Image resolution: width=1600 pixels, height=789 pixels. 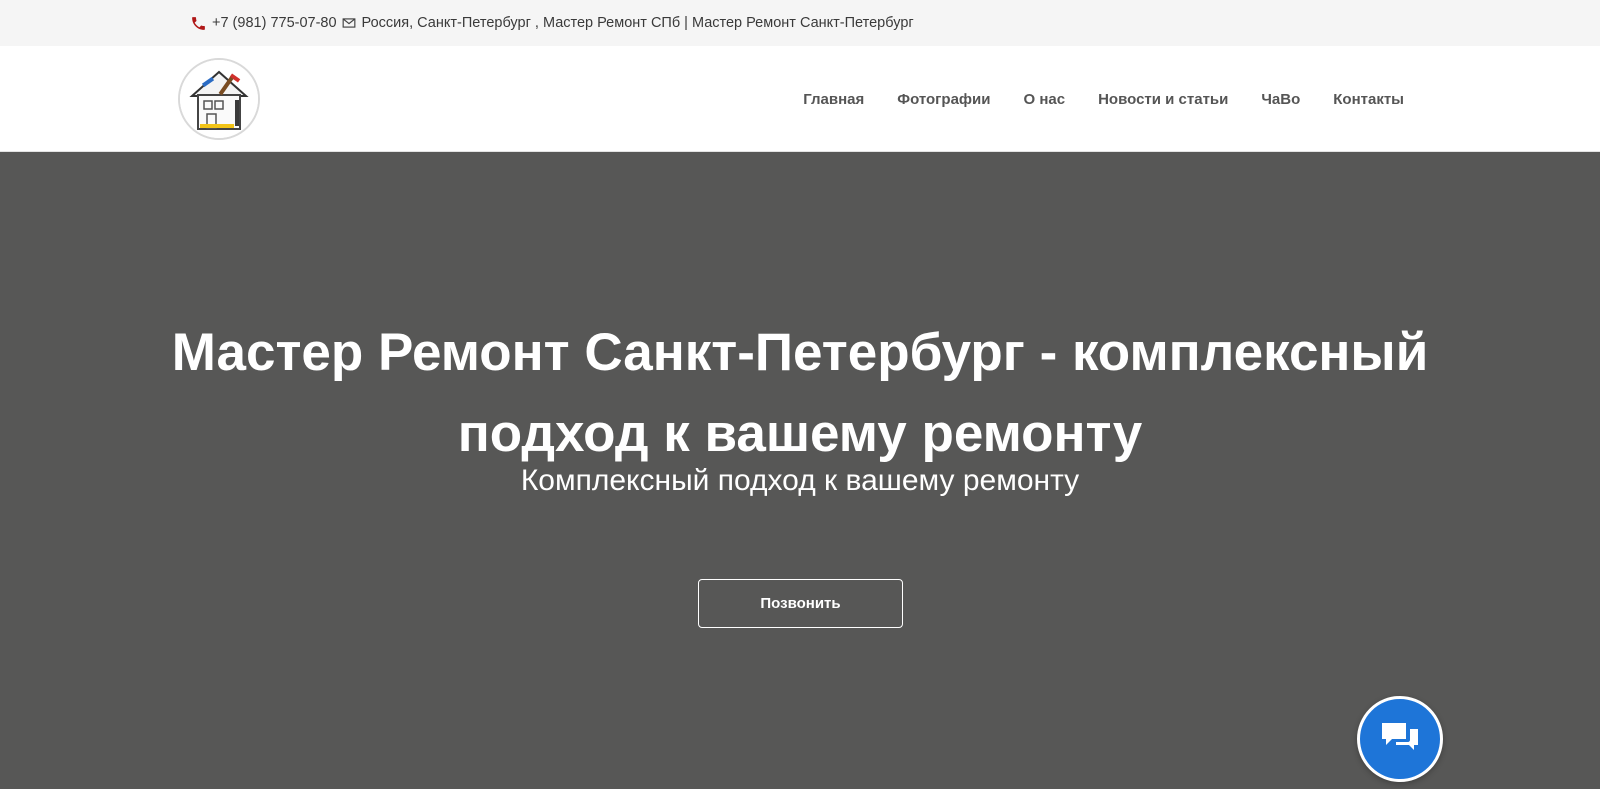 I want to click on phone-icon, so click(x=199, y=23).